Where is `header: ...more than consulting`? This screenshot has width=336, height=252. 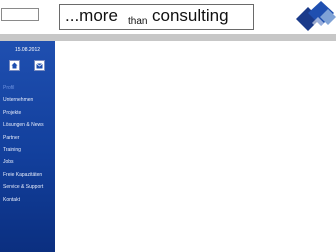
header: ...more than consulting is located at coordinates (168, 17).